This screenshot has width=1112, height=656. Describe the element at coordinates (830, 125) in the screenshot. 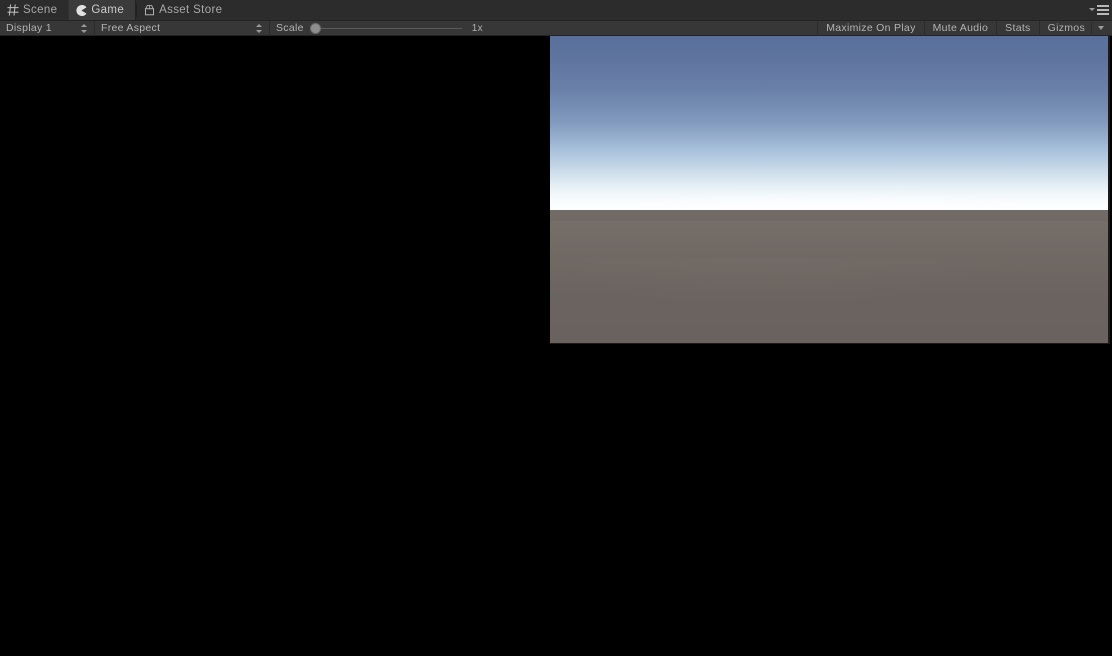

I see `skybox-sky` at that location.